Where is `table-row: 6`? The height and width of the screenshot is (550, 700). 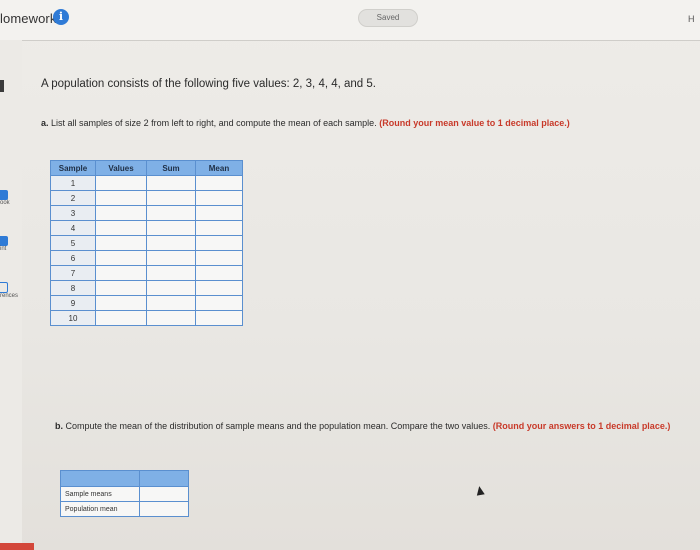 table-row: 6 is located at coordinates (146, 258).